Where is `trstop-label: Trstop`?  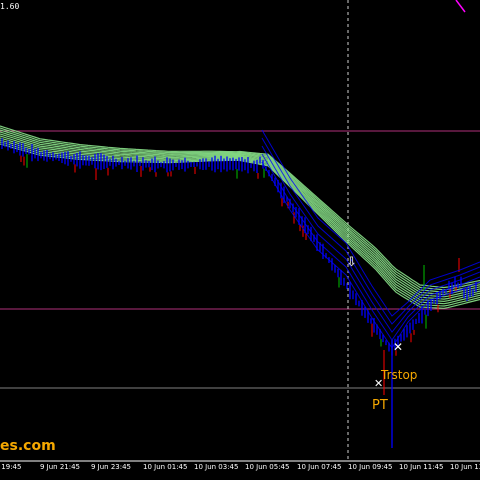 trstop-label: Trstop is located at coordinates (399, 375).